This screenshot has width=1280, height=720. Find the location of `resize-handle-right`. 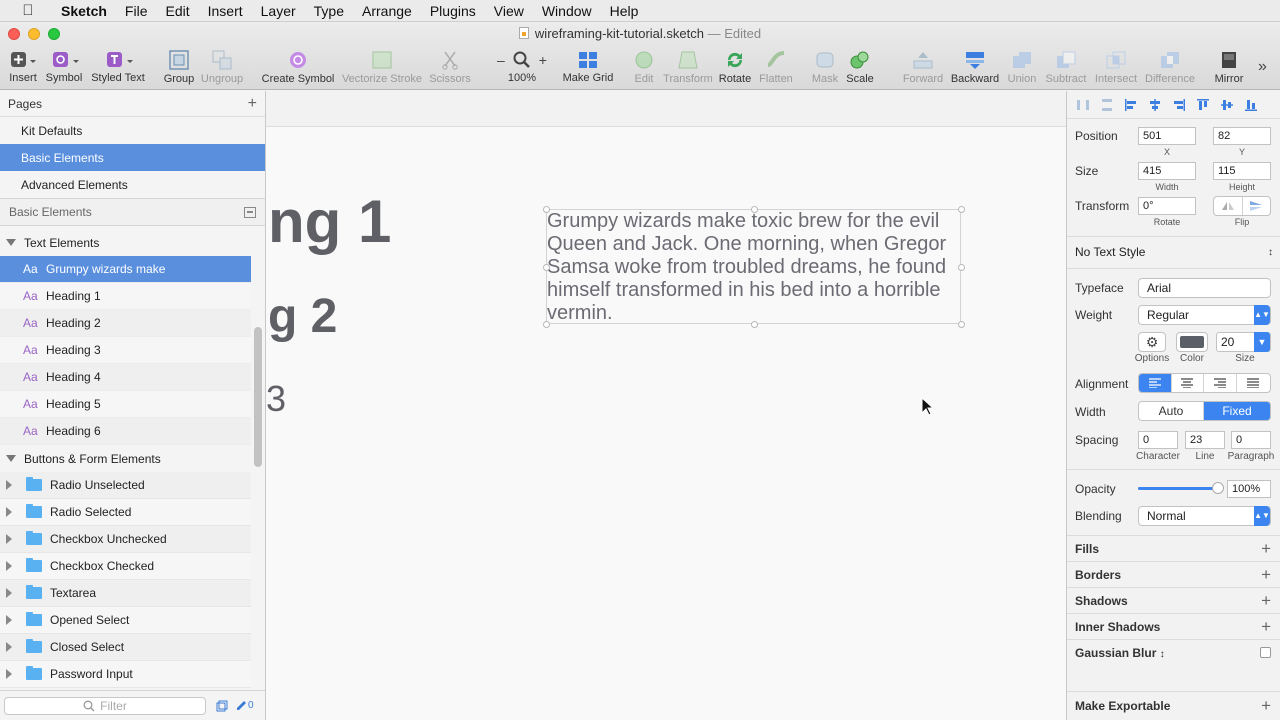

resize-handle-right is located at coordinates (961, 267).